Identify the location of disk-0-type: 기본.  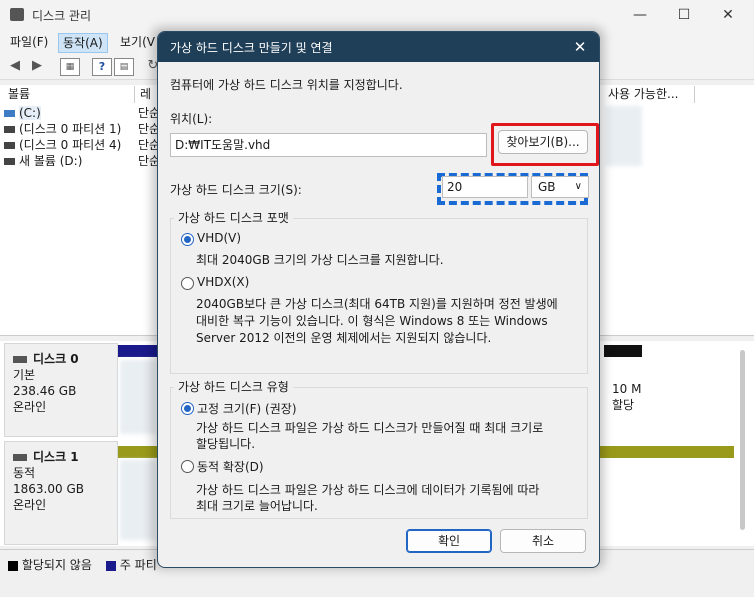
(24, 375).